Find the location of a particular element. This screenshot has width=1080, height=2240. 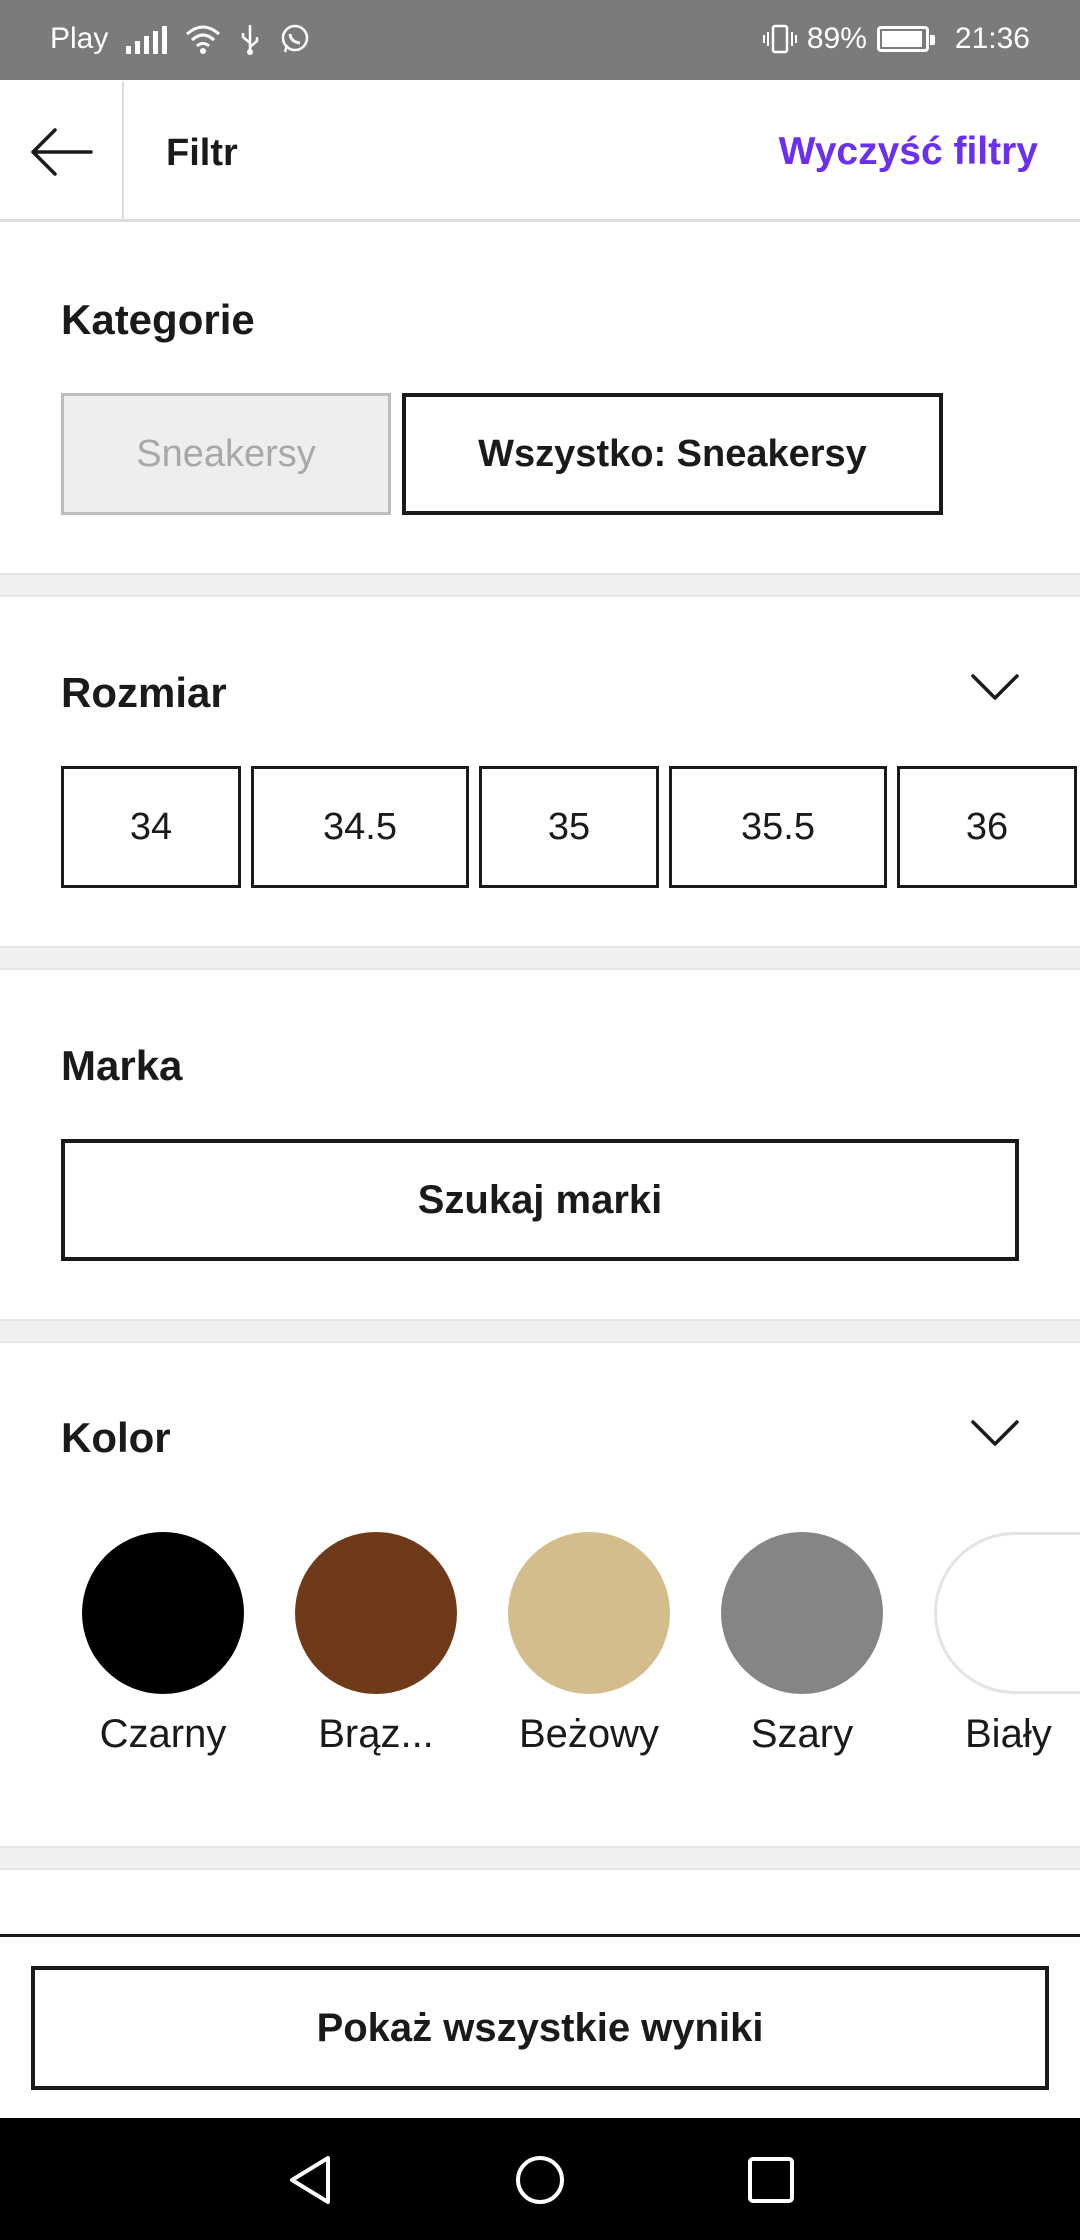

color-swatch-grey is located at coordinates (802, 1613).